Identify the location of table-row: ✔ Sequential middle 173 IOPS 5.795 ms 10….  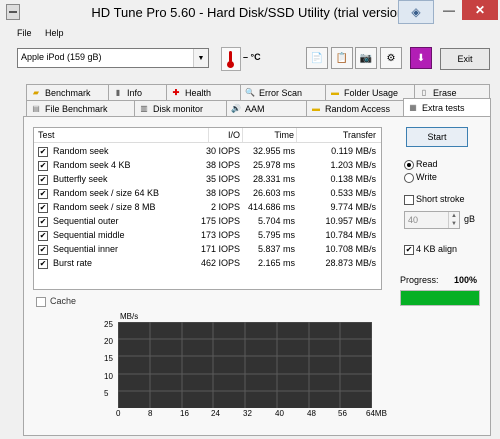
(207, 235).